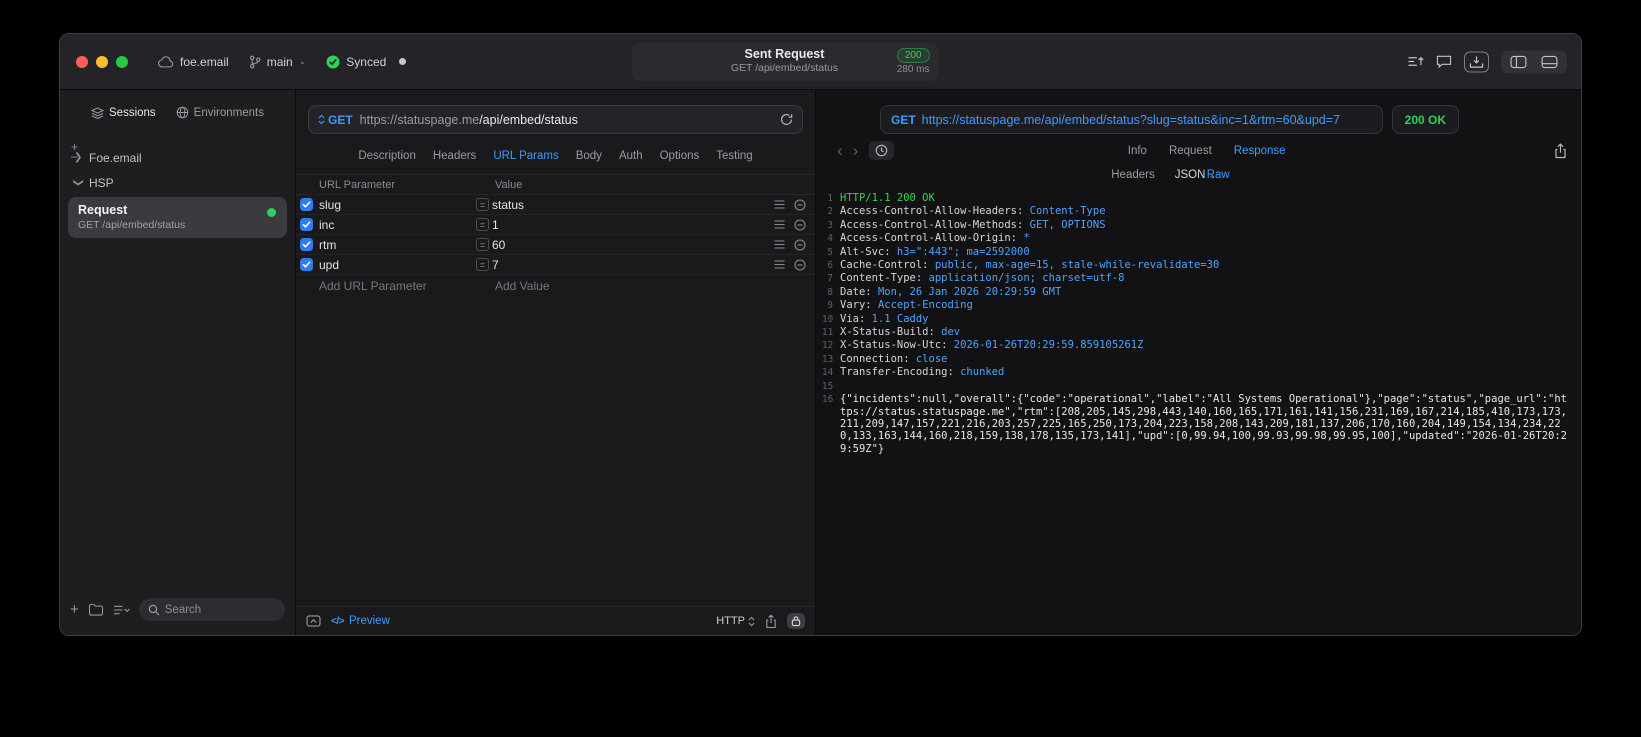 The image size is (1641, 737). What do you see at coordinates (204, 62) in the screenshot?
I see `project-name: foe.email` at bounding box center [204, 62].